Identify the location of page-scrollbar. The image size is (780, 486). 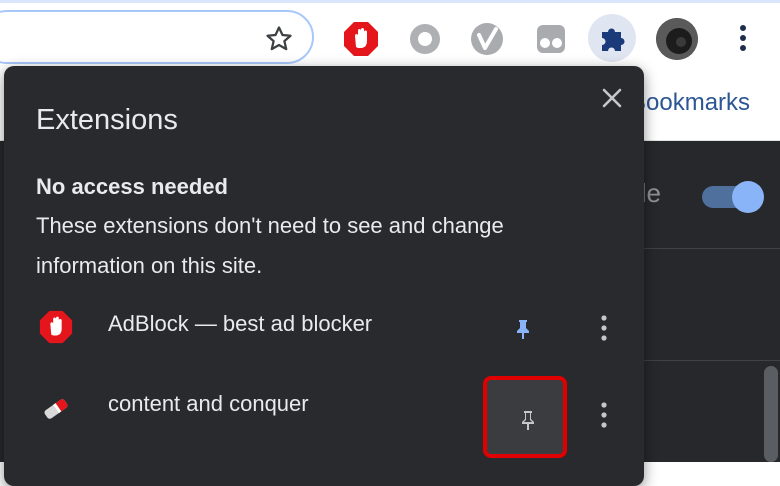
(771, 414).